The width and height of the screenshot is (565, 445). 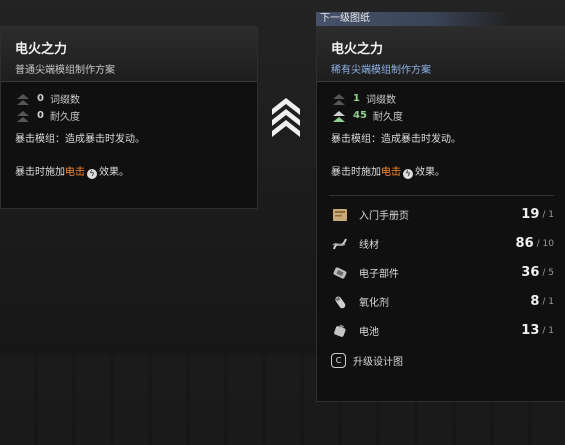 What do you see at coordinates (380, 100) in the screenshot?
I see `next-affix-label: 词缀数` at bounding box center [380, 100].